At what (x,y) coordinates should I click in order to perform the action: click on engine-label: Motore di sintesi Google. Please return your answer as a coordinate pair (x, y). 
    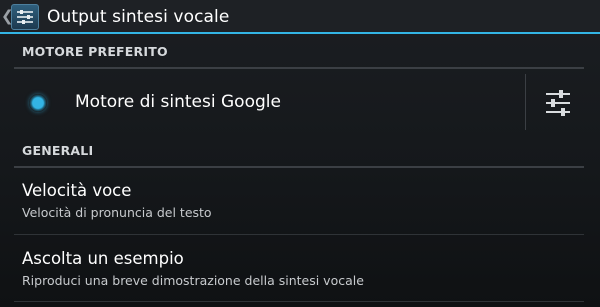
    Looking at the image, I should click on (178, 102).